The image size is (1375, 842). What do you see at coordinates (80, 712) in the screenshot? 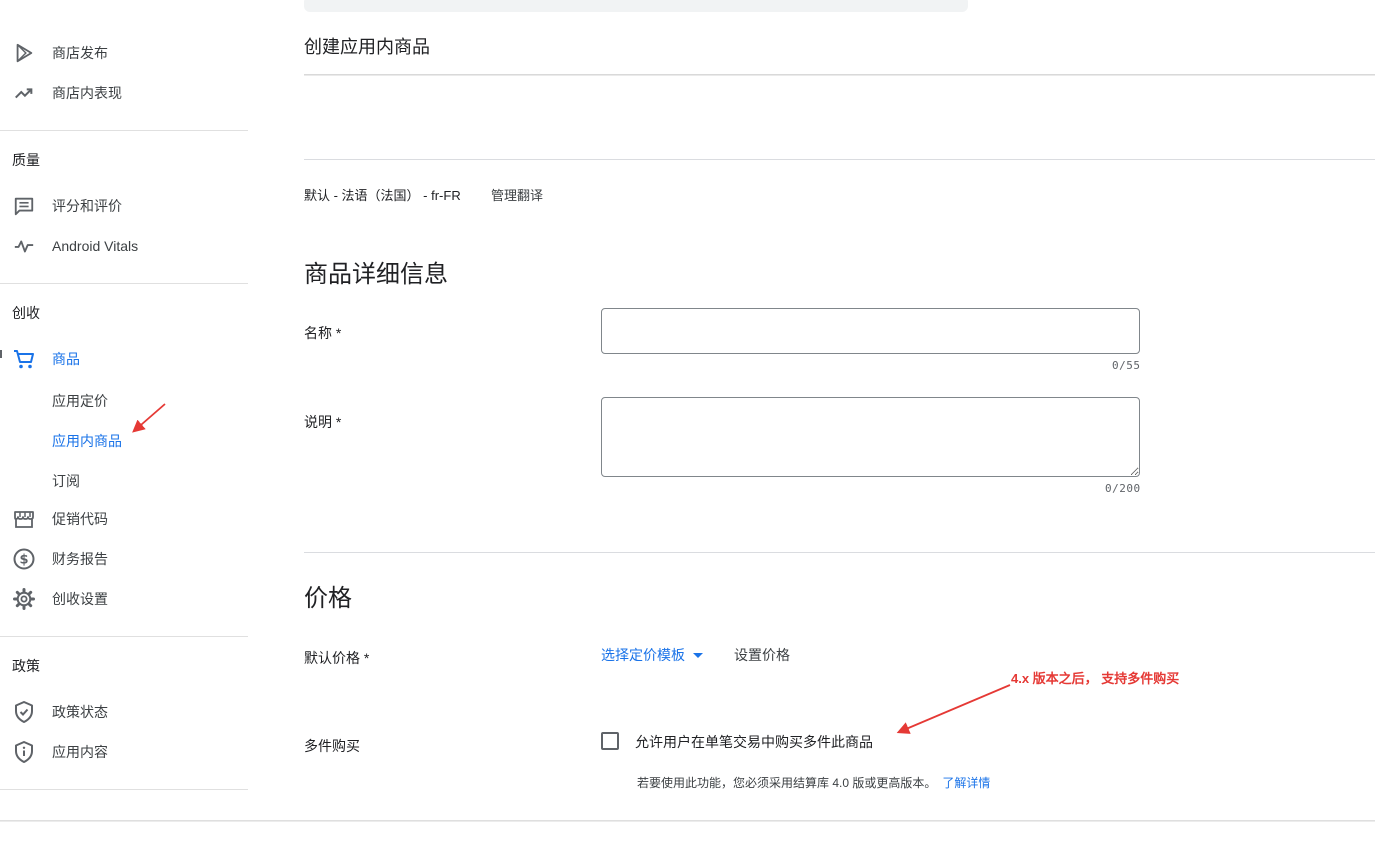
I see `nav-label: 政策状态` at bounding box center [80, 712].